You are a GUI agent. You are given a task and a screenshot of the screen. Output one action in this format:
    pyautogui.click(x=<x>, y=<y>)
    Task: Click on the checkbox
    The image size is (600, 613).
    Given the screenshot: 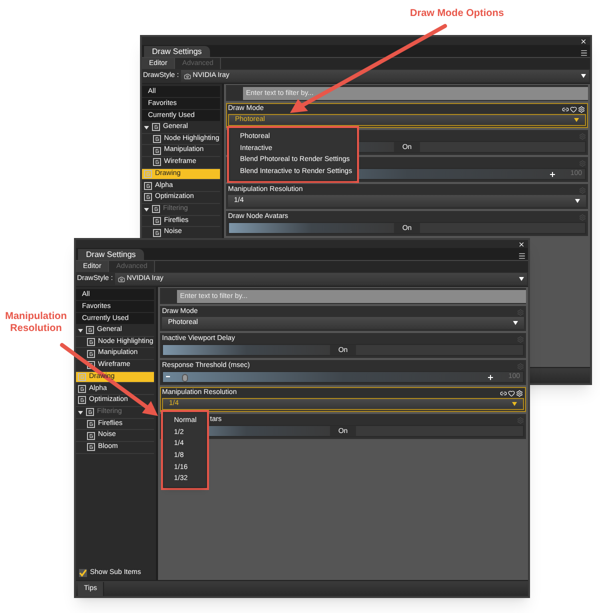 What is the action you would take?
    pyautogui.click(x=83, y=572)
    